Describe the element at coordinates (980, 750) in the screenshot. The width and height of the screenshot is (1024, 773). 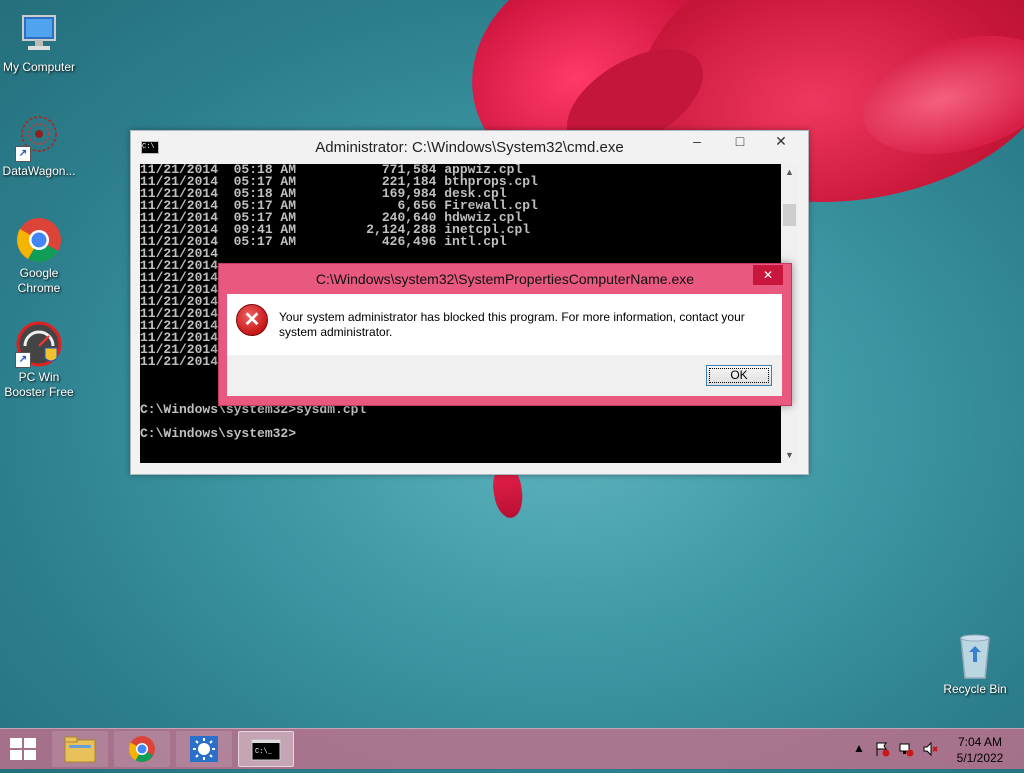
I see `clock: 7:04 AM 5/1/2022` at that location.